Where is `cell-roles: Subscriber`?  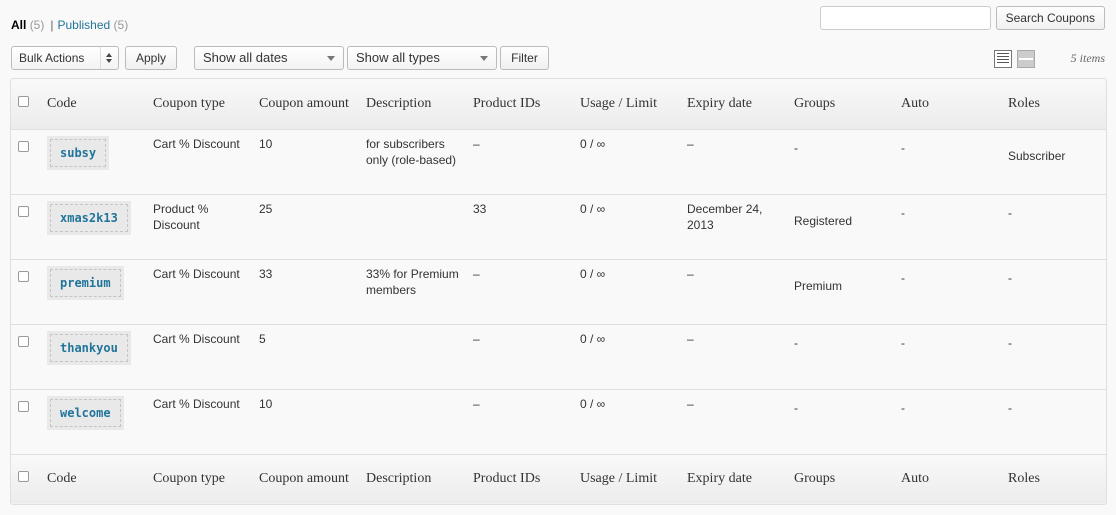 cell-roles: Subscriber is located at coordinates (1057, 161).